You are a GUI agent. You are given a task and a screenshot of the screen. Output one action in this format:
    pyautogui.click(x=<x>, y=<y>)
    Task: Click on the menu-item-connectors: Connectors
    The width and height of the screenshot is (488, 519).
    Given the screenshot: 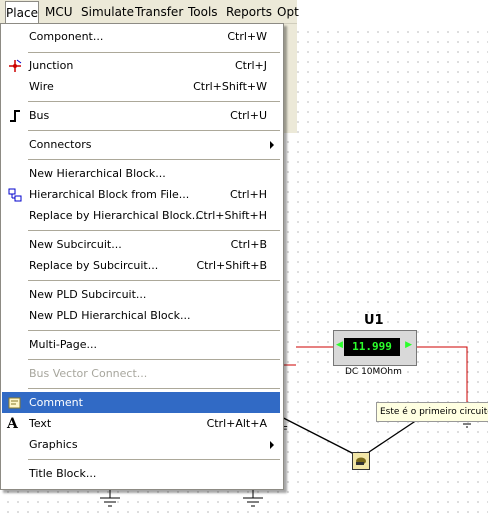 What is the action you would take?
    pyautogui.click(x=141, y=144)
    